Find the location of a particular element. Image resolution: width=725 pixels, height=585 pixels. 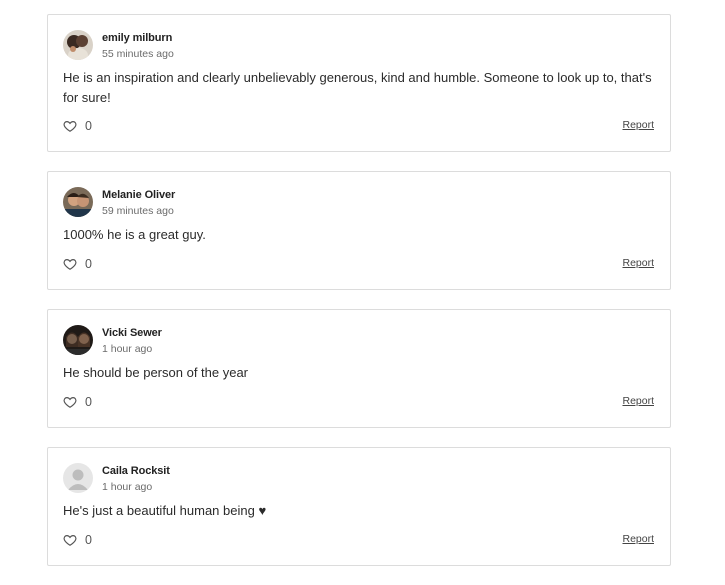

comment-author: Caila Rocksit is located at coordinates (136, 471).